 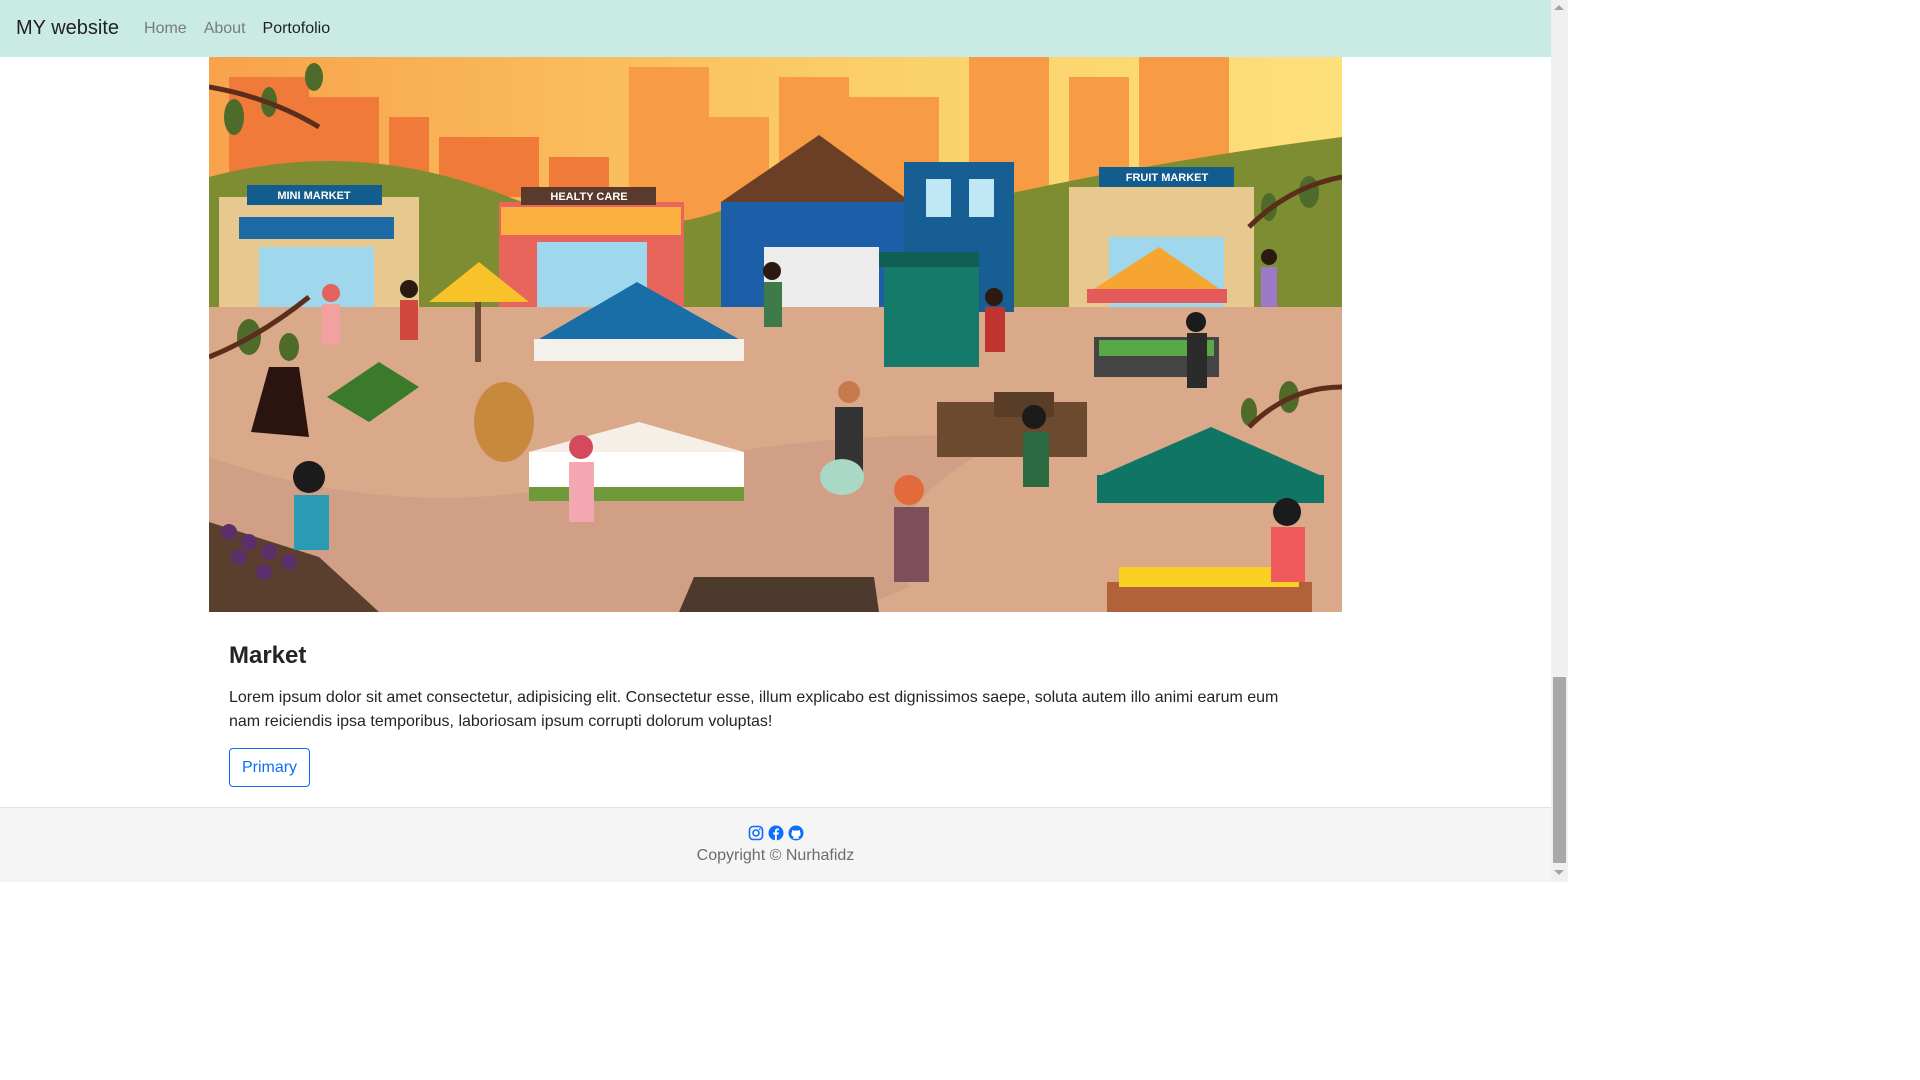 What do you see at coordinates (1559, 872) in the screenshot?
I see `scroll-down-icon` at bounding box center [1559, 872].